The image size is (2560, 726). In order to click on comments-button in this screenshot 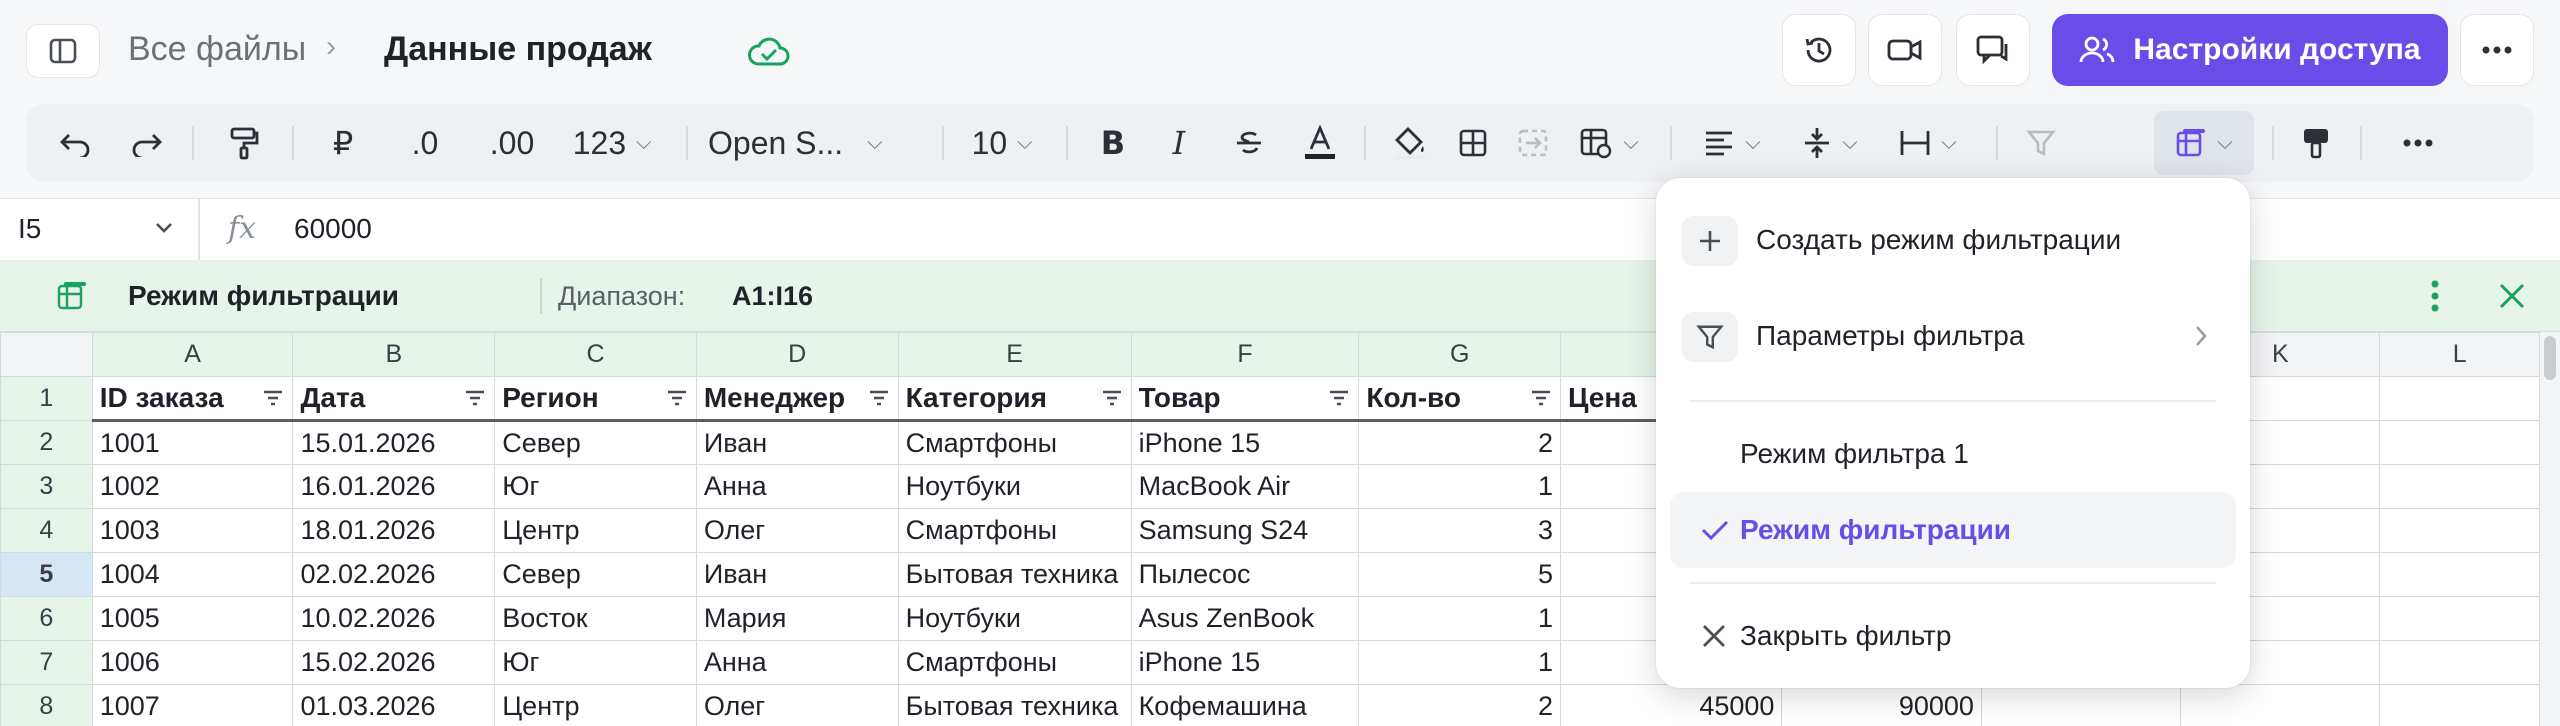, I will do `click(1993, 50)`.